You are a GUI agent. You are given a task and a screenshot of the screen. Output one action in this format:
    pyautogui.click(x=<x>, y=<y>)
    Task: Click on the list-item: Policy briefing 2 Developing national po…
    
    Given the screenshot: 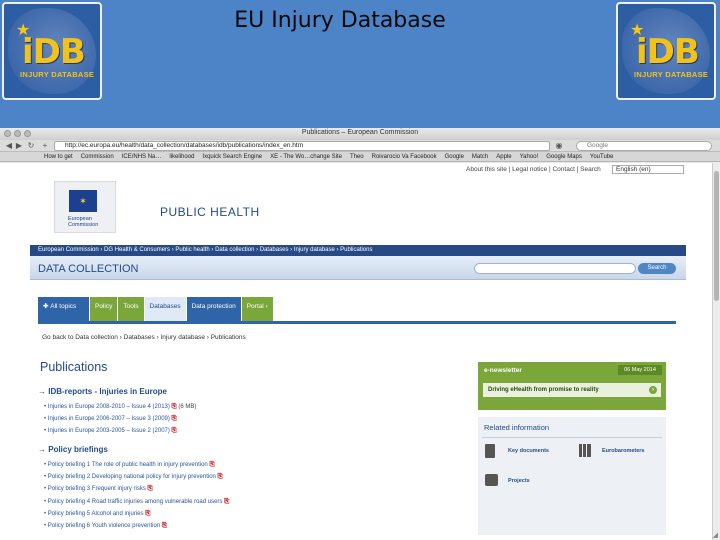 What is the action you would take?
    pyautogui.click(x=136, y=477)
    